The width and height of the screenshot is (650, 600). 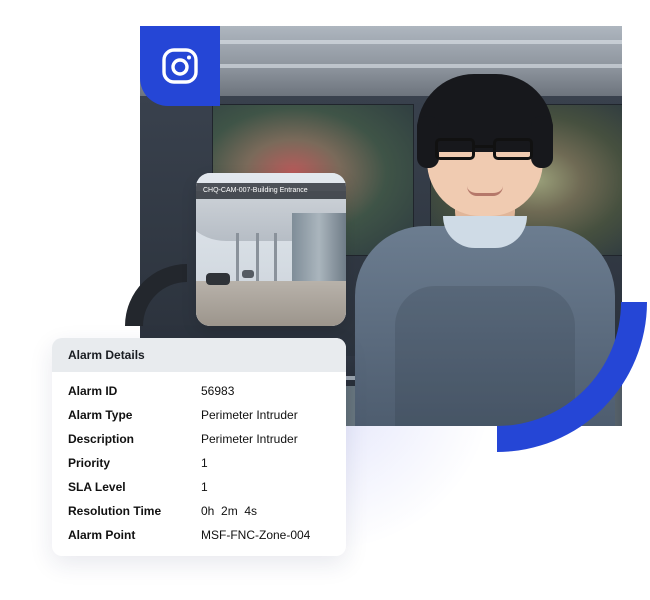 I want to click on alarm-row-key: Alarm Type, so click(x=100, y=415).